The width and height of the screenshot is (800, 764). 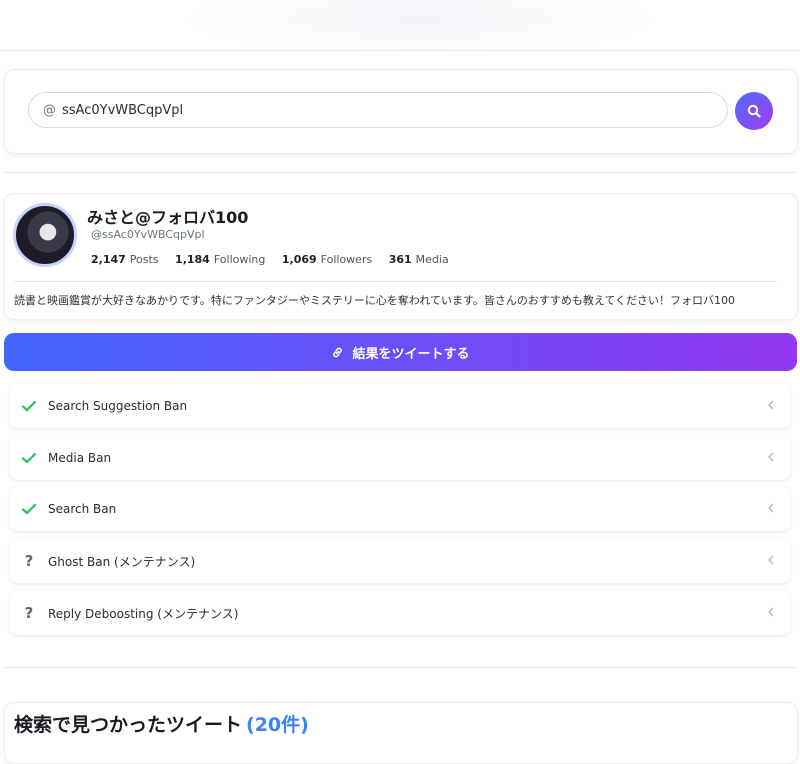 What do you see at coordinates (277, 725) in the screenshot?
I see `results-count: (20件)` at bounding box center [277, 725].